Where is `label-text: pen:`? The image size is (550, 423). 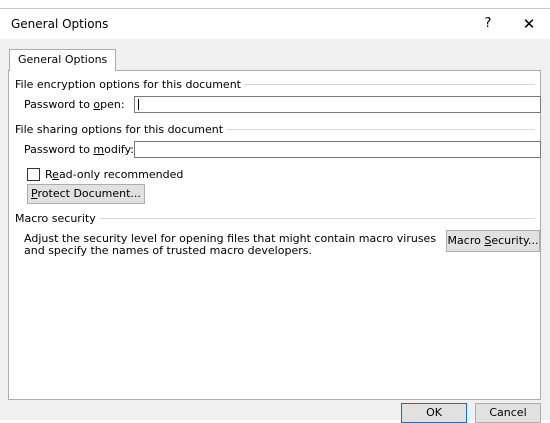
label-text: pen: is located at coordinates (112, 104).